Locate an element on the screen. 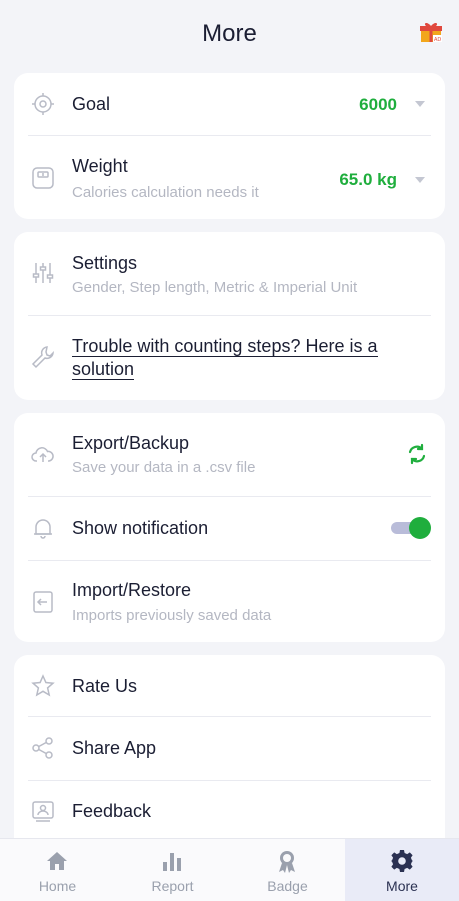 The height and width of the screenshot is (901, 459). rate-label: Rate Us is located at coordinates (105, 686).